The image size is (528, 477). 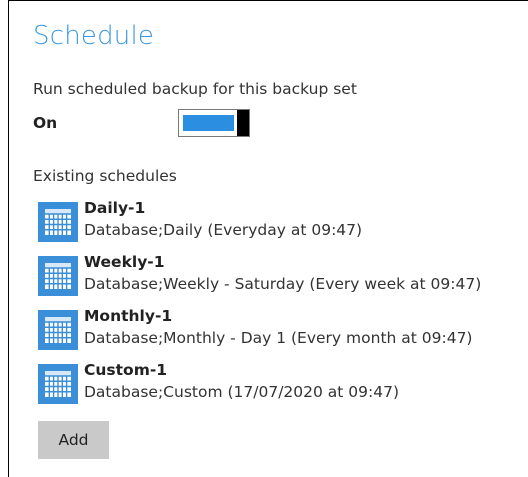 I want to click on toggle-thumb, so click(x=243, y=123).